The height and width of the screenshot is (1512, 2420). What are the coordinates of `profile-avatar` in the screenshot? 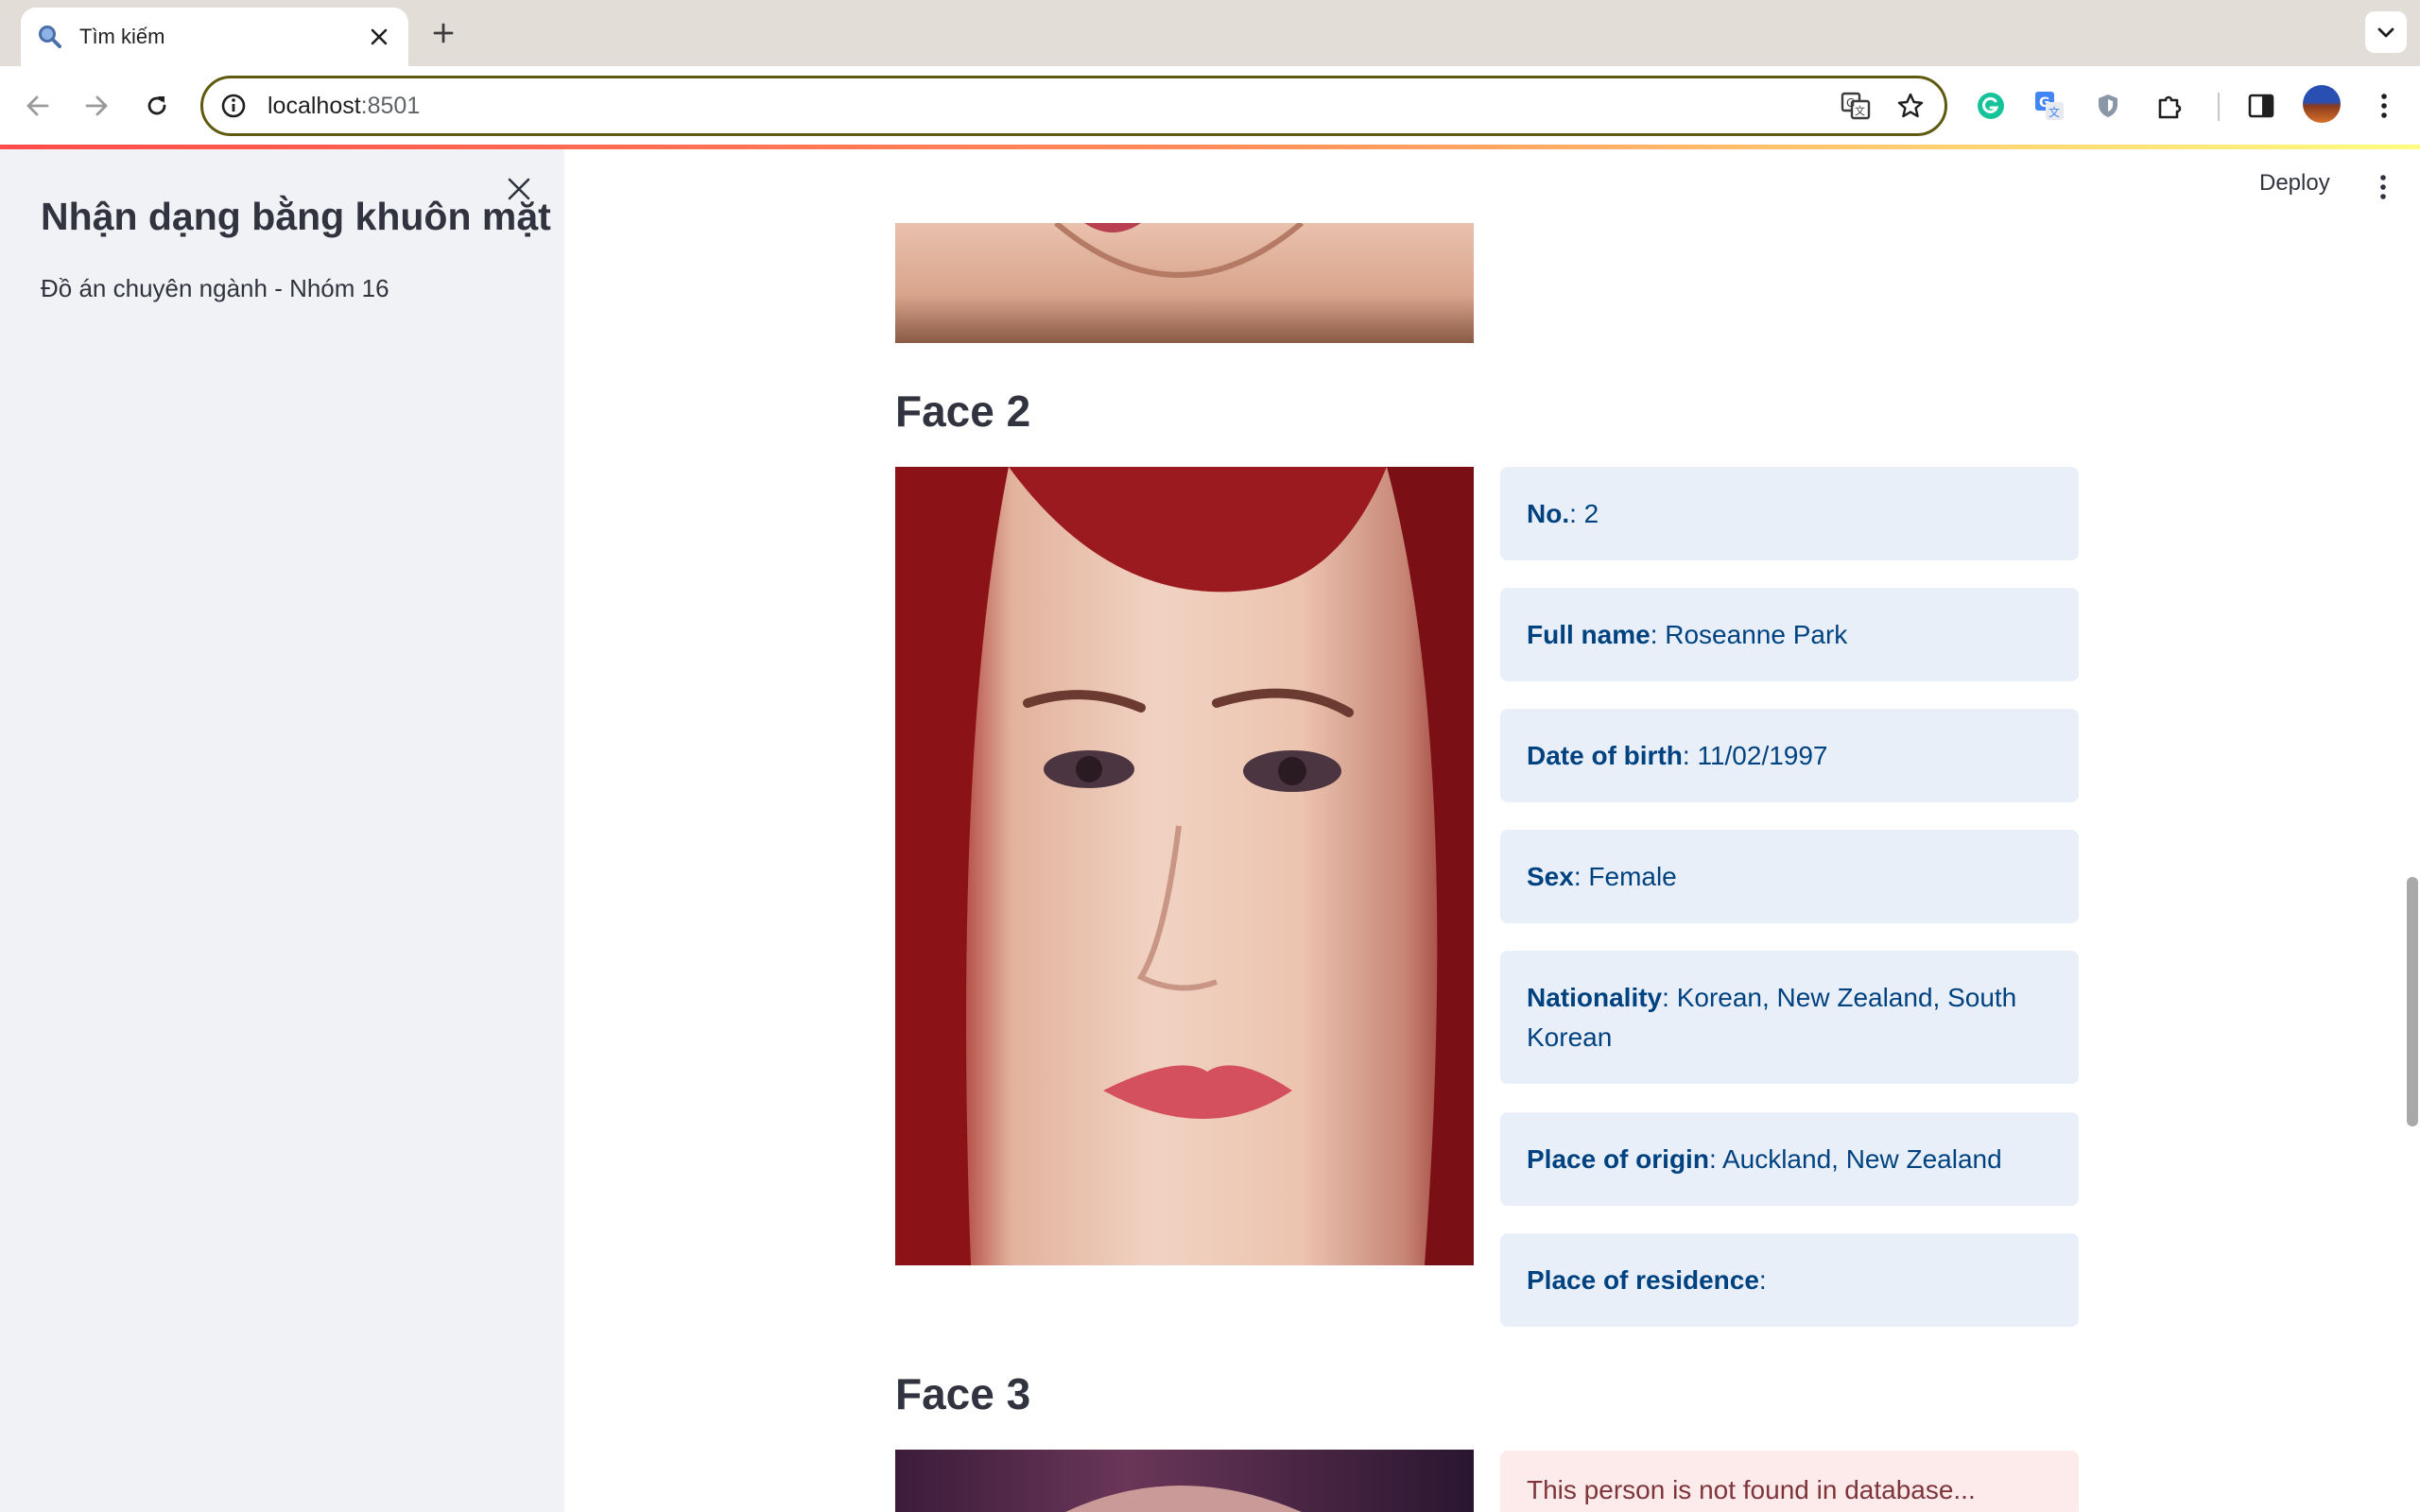 It's located at (2322, 104).